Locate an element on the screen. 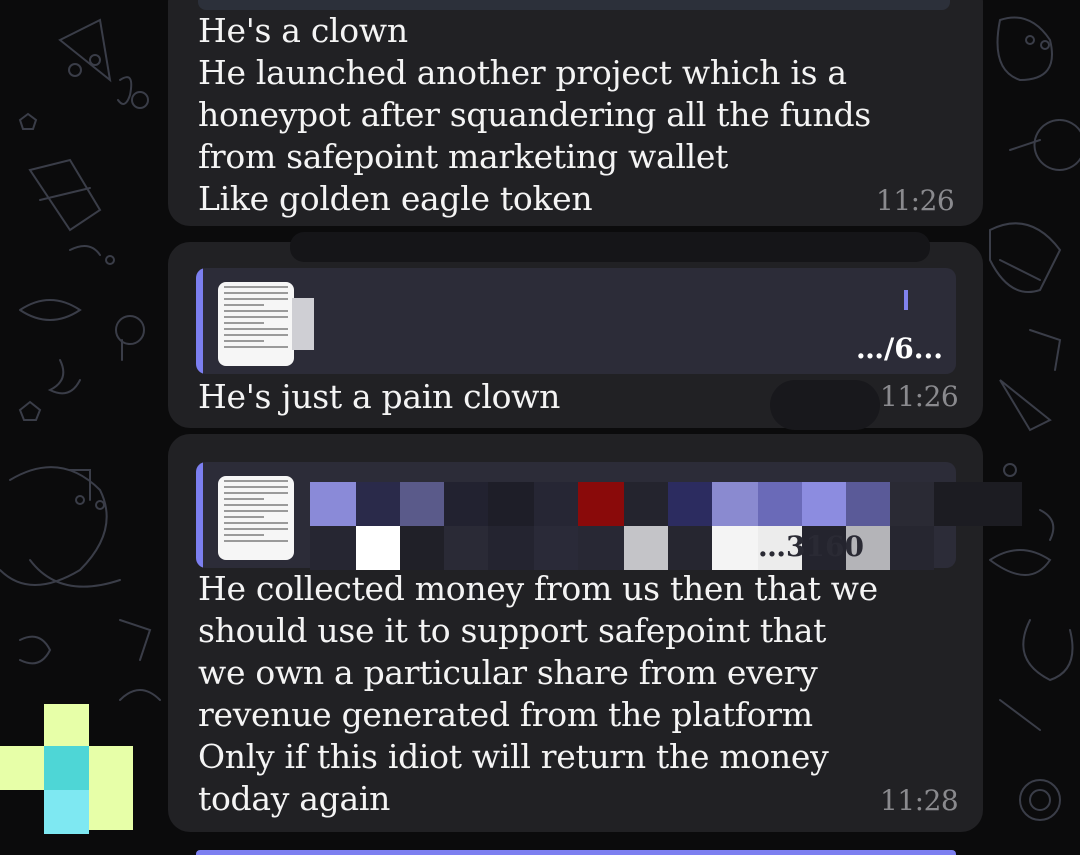 The width and height of the screenshot is (1080, 855). reply-preview-edge is located at coordinates (574, 5).